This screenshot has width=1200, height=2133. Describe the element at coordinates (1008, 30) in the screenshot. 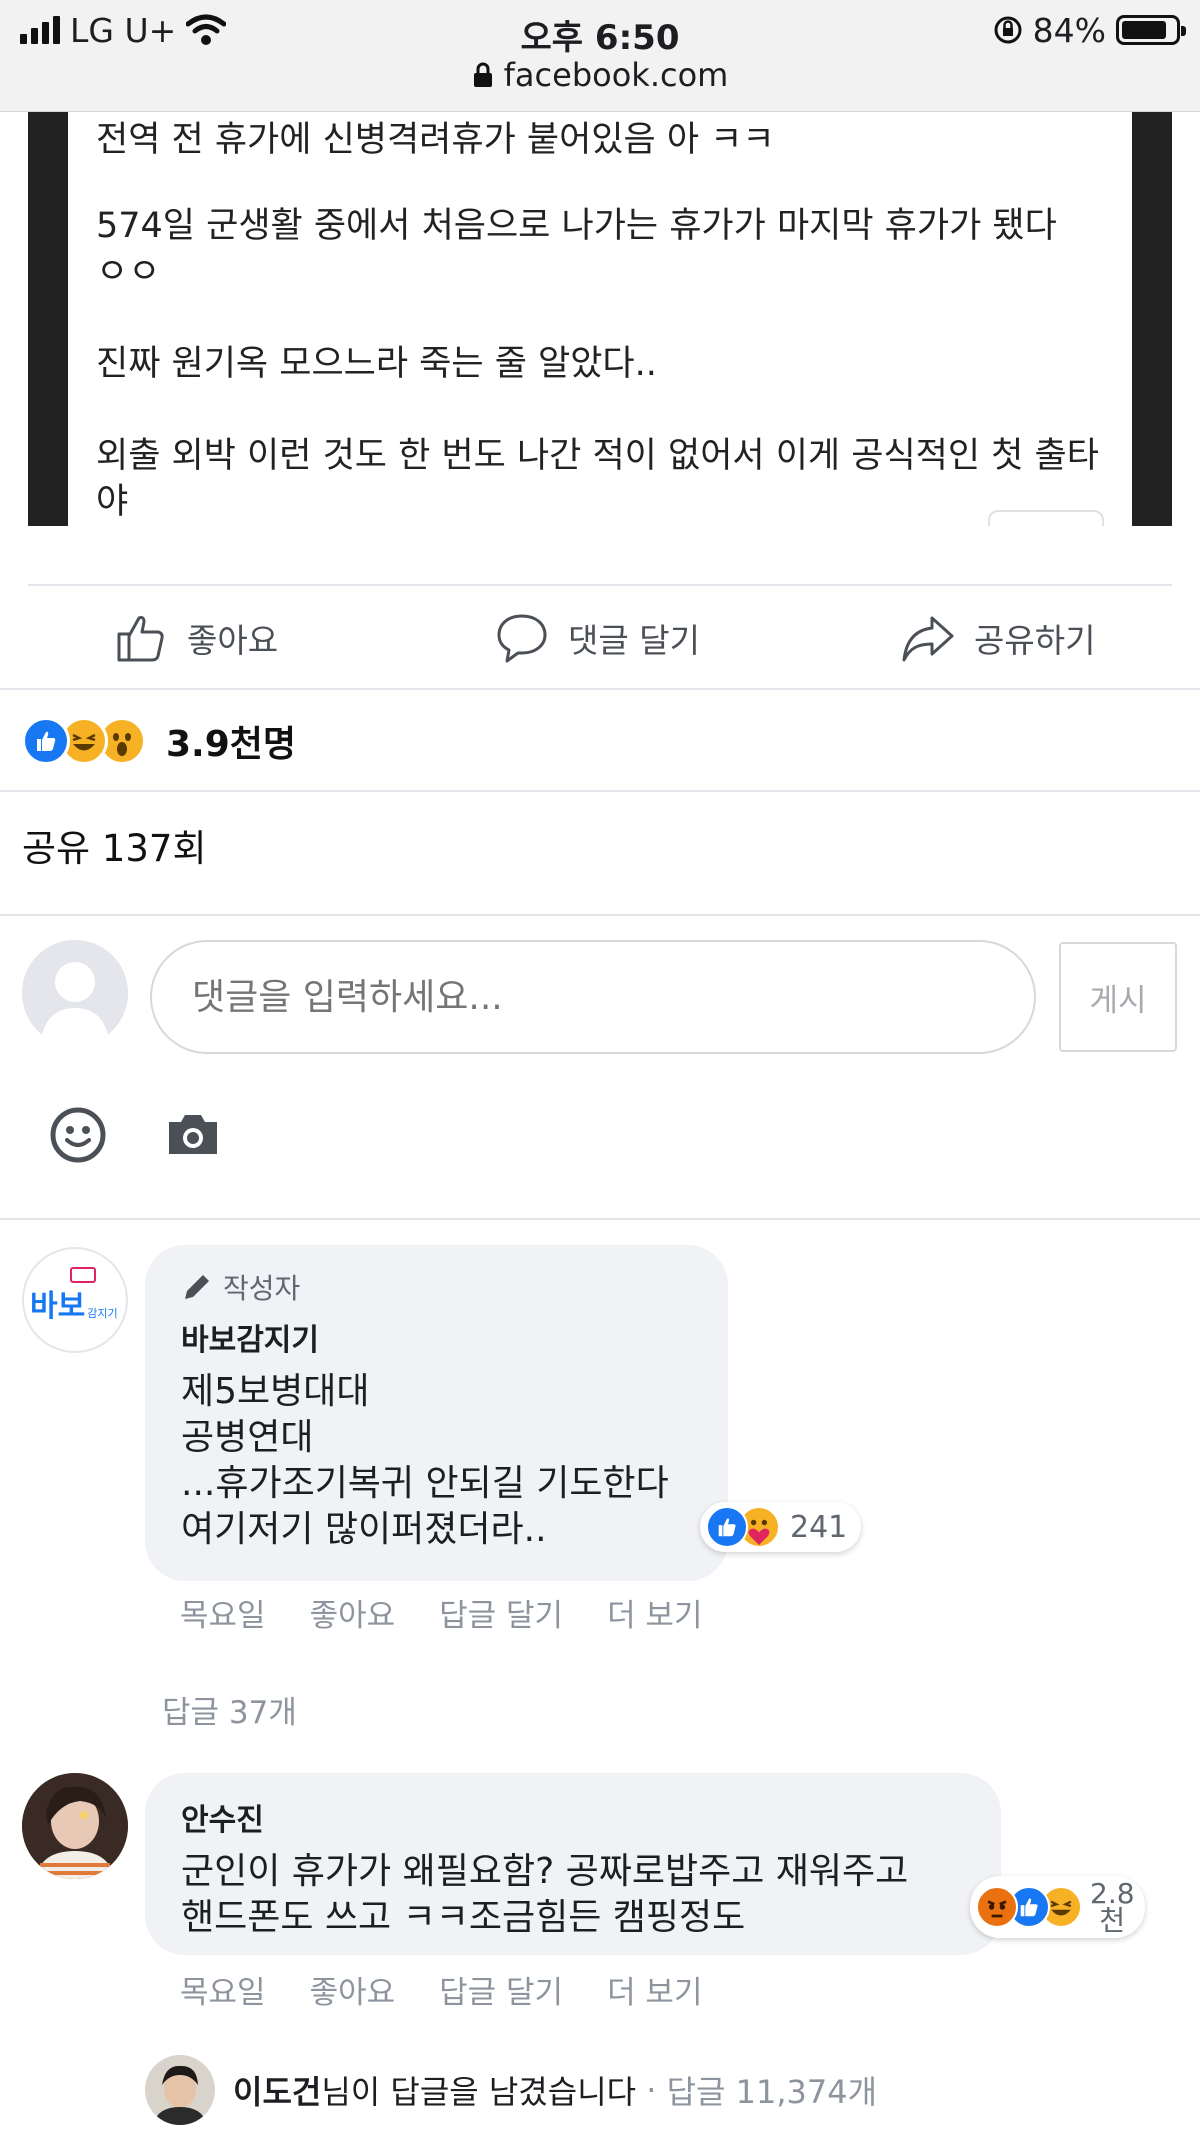

I see `orientation-lock-icon` at that location.